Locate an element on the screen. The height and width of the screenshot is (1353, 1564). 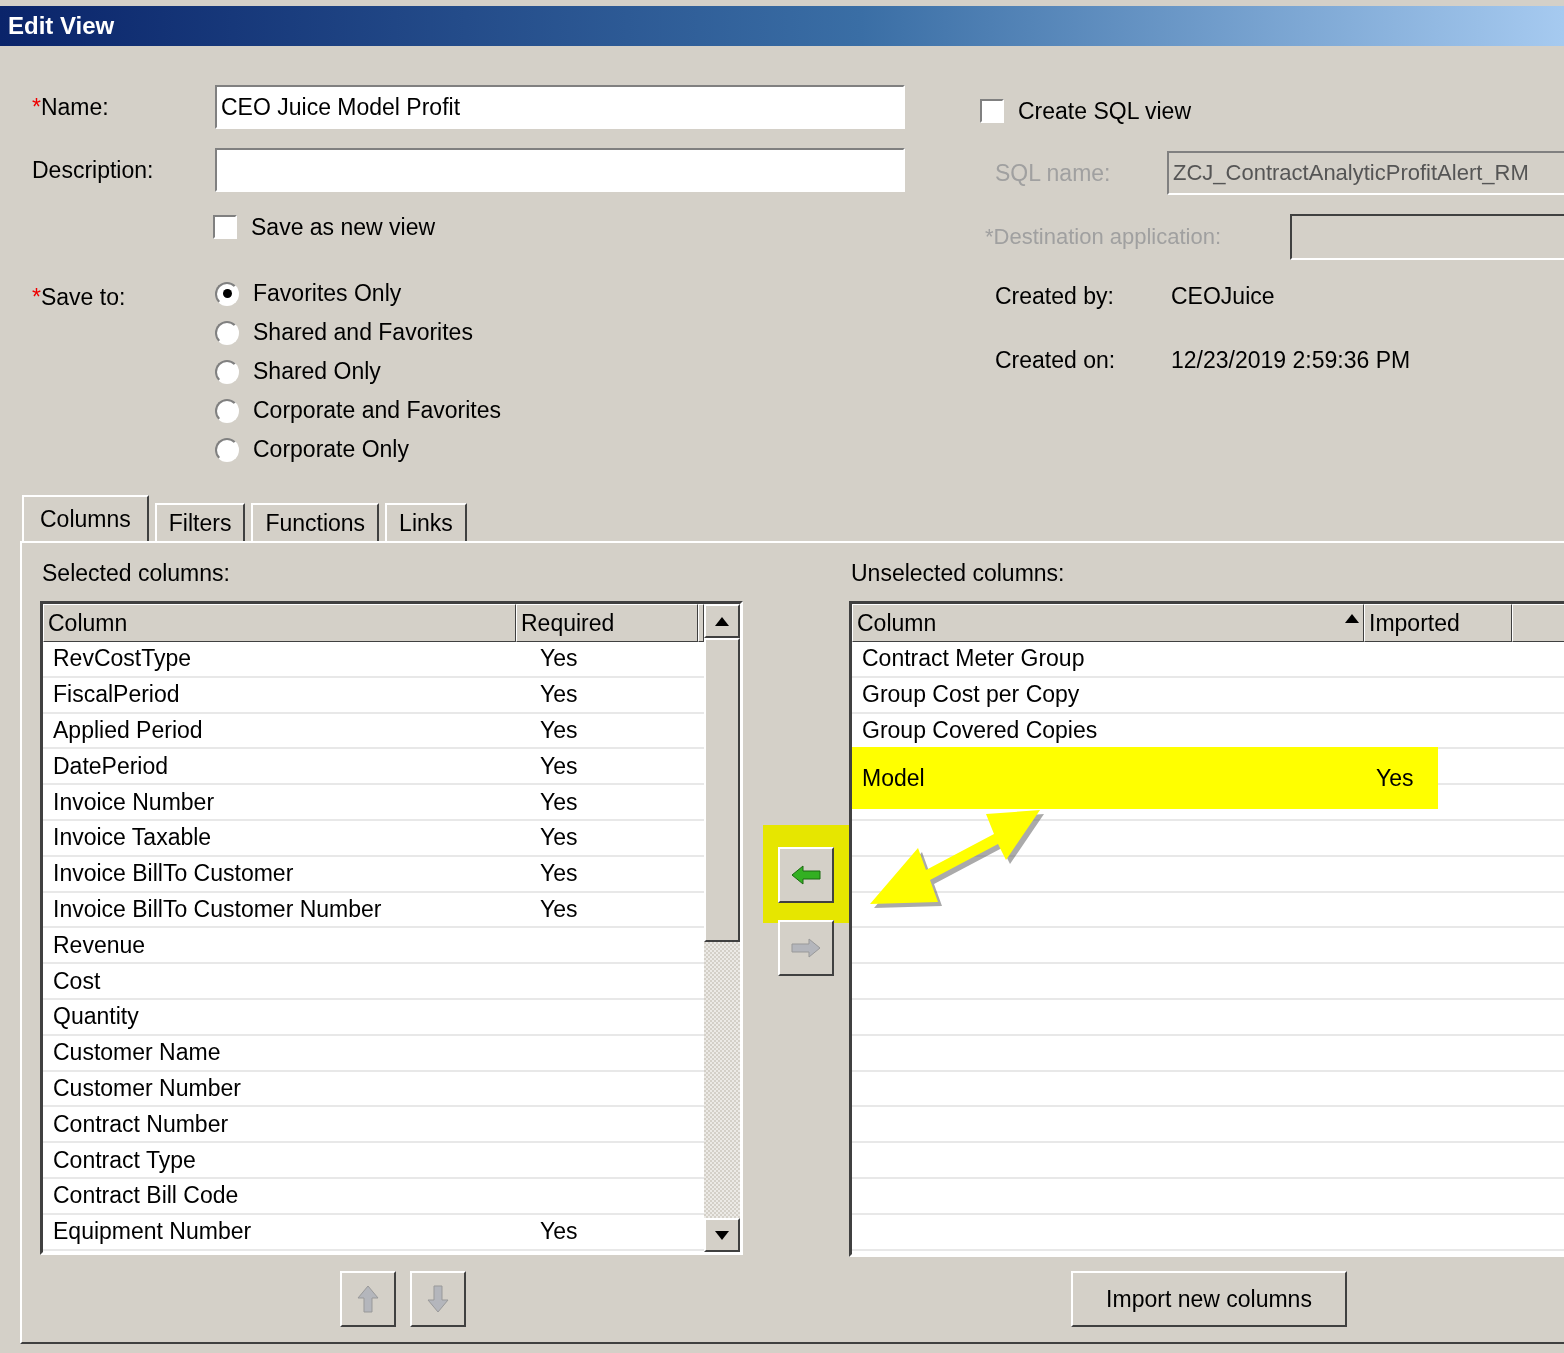
table-cell-text: Group Covered Copies is located at coordinates (980, 730).